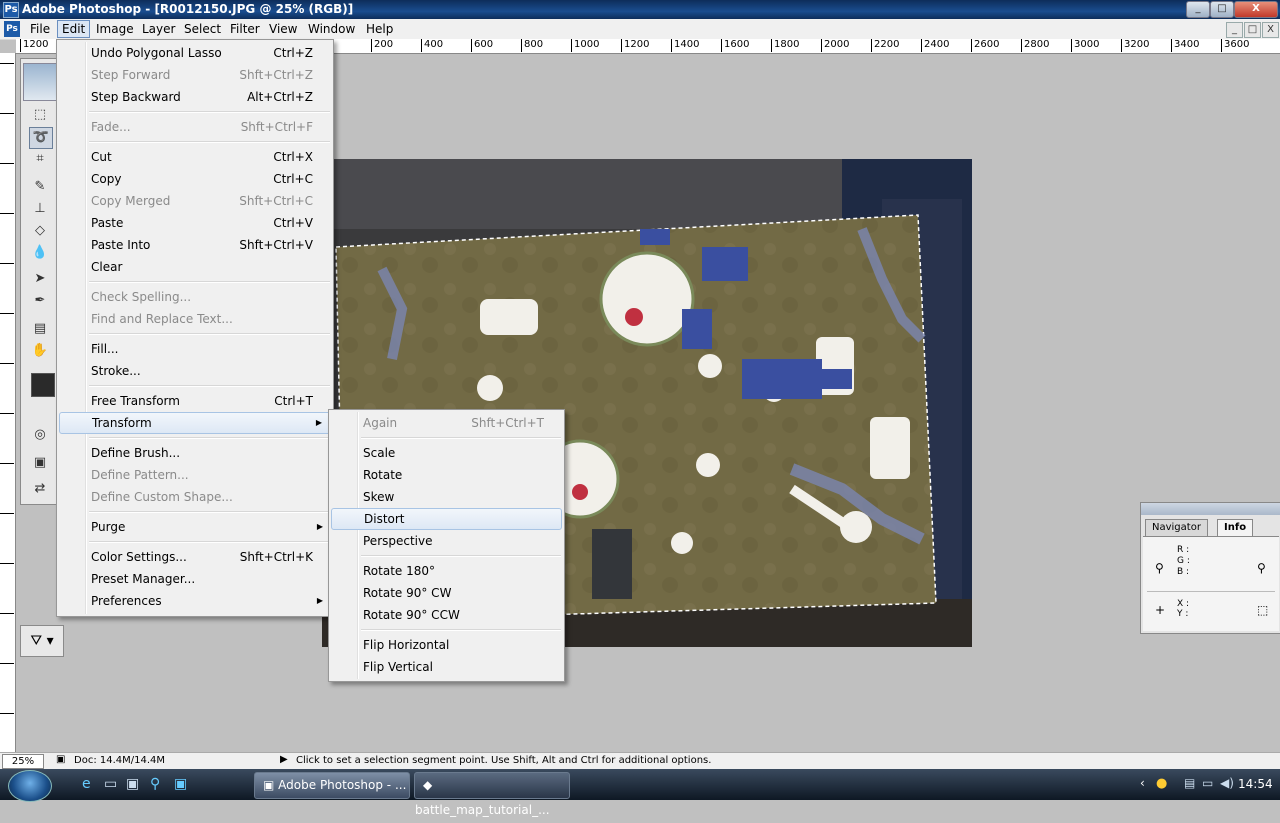 Image resolution: width=1280 pixels, height=823 pixels. Describe the element at coordinates (446, 667) in the screenshot. I see `menu-item-flip-vertical: Flip Vertical` at that location.